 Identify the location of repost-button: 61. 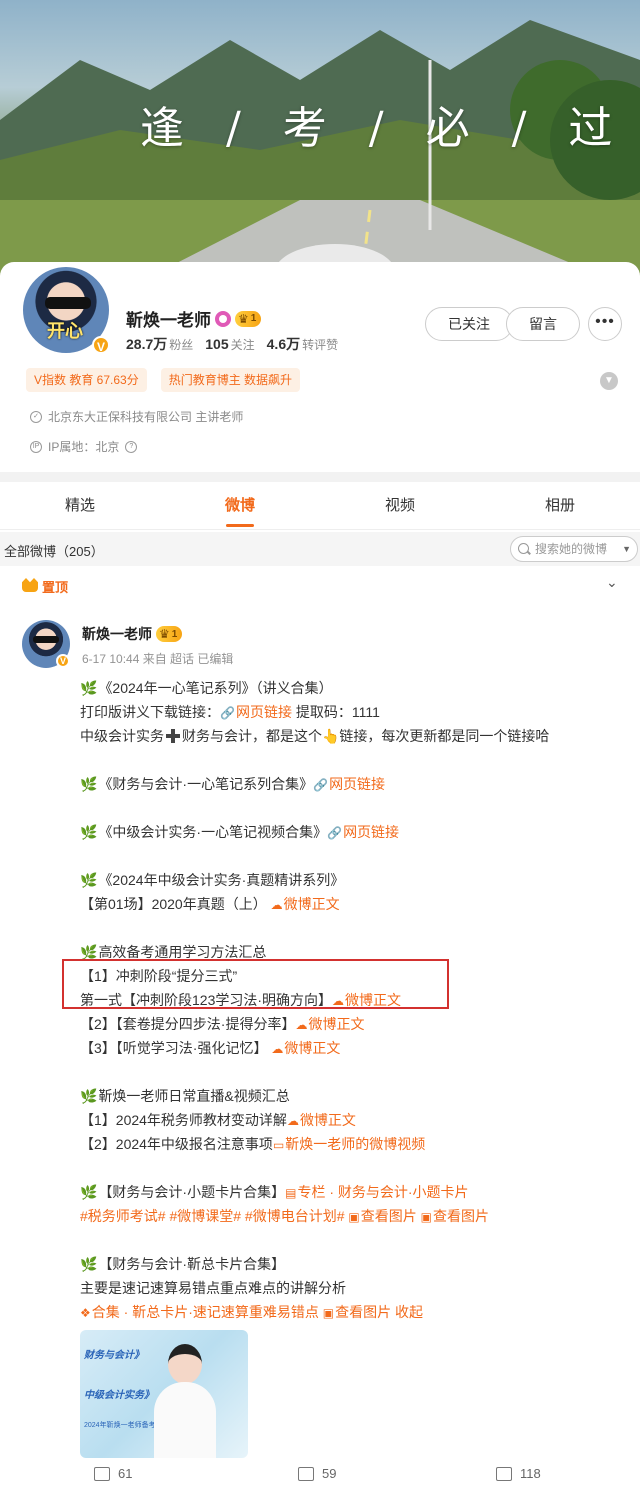
(113, 1473).